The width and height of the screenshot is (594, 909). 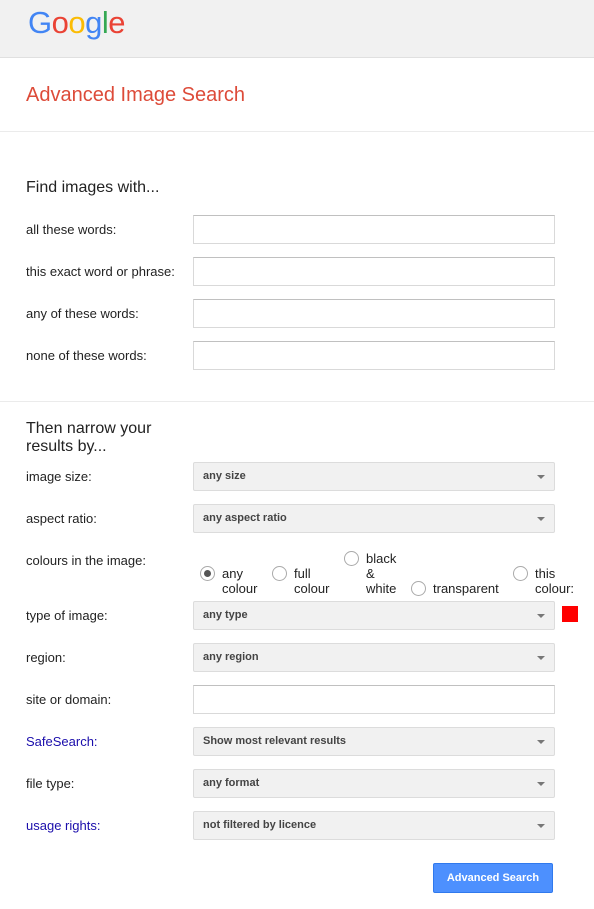 I want to click on image-size-label: image size:, so click(x=59, y=476).